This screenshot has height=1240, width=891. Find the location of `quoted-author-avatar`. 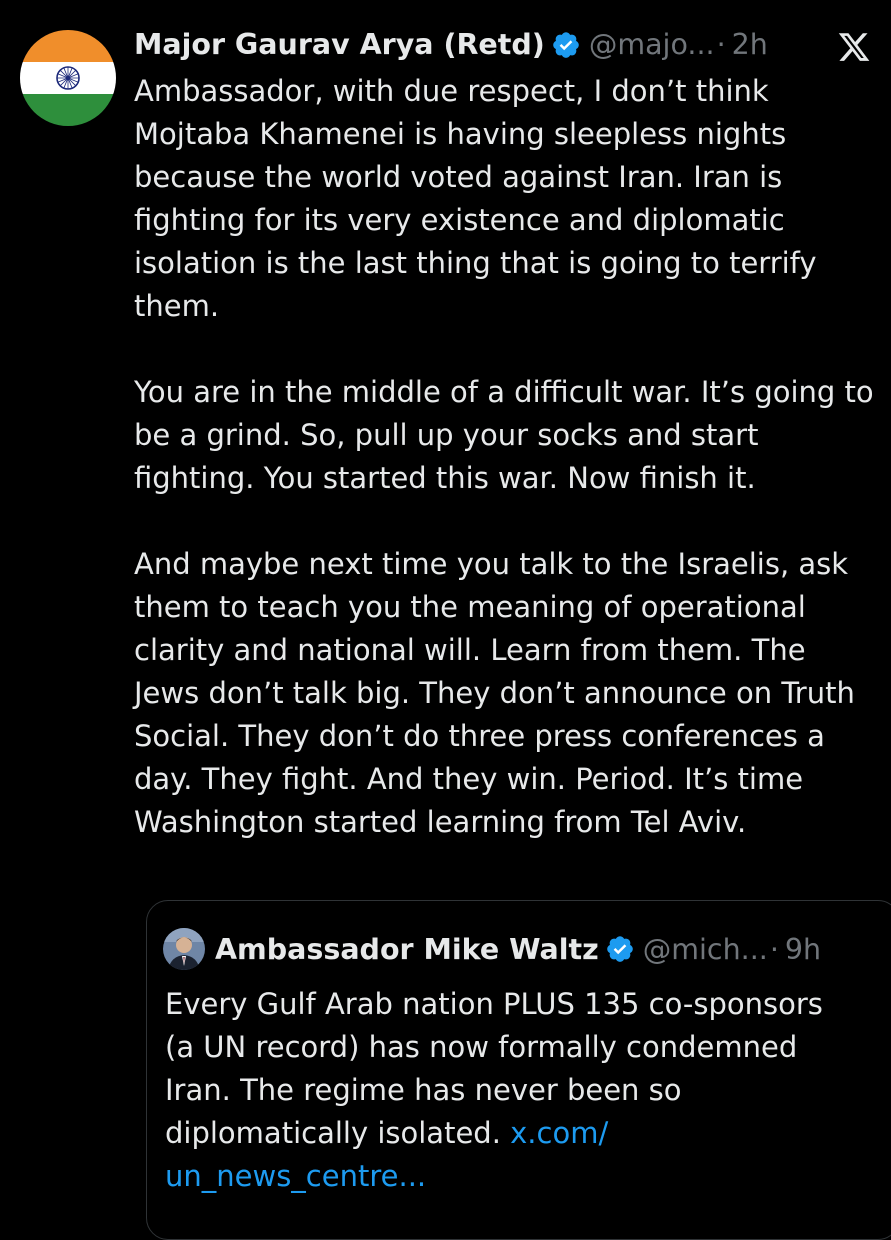

quoted-author-avatar is located at coordinates (184, 949).